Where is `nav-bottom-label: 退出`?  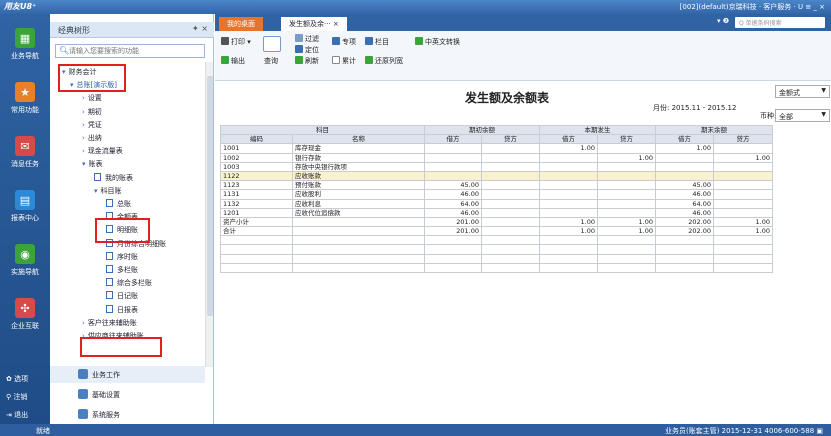 nav-bottom-label: 退出 is located at coordinates (21, 415).